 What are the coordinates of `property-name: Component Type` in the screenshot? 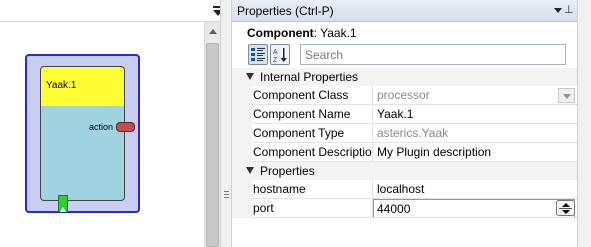 It's located at (312, 133).